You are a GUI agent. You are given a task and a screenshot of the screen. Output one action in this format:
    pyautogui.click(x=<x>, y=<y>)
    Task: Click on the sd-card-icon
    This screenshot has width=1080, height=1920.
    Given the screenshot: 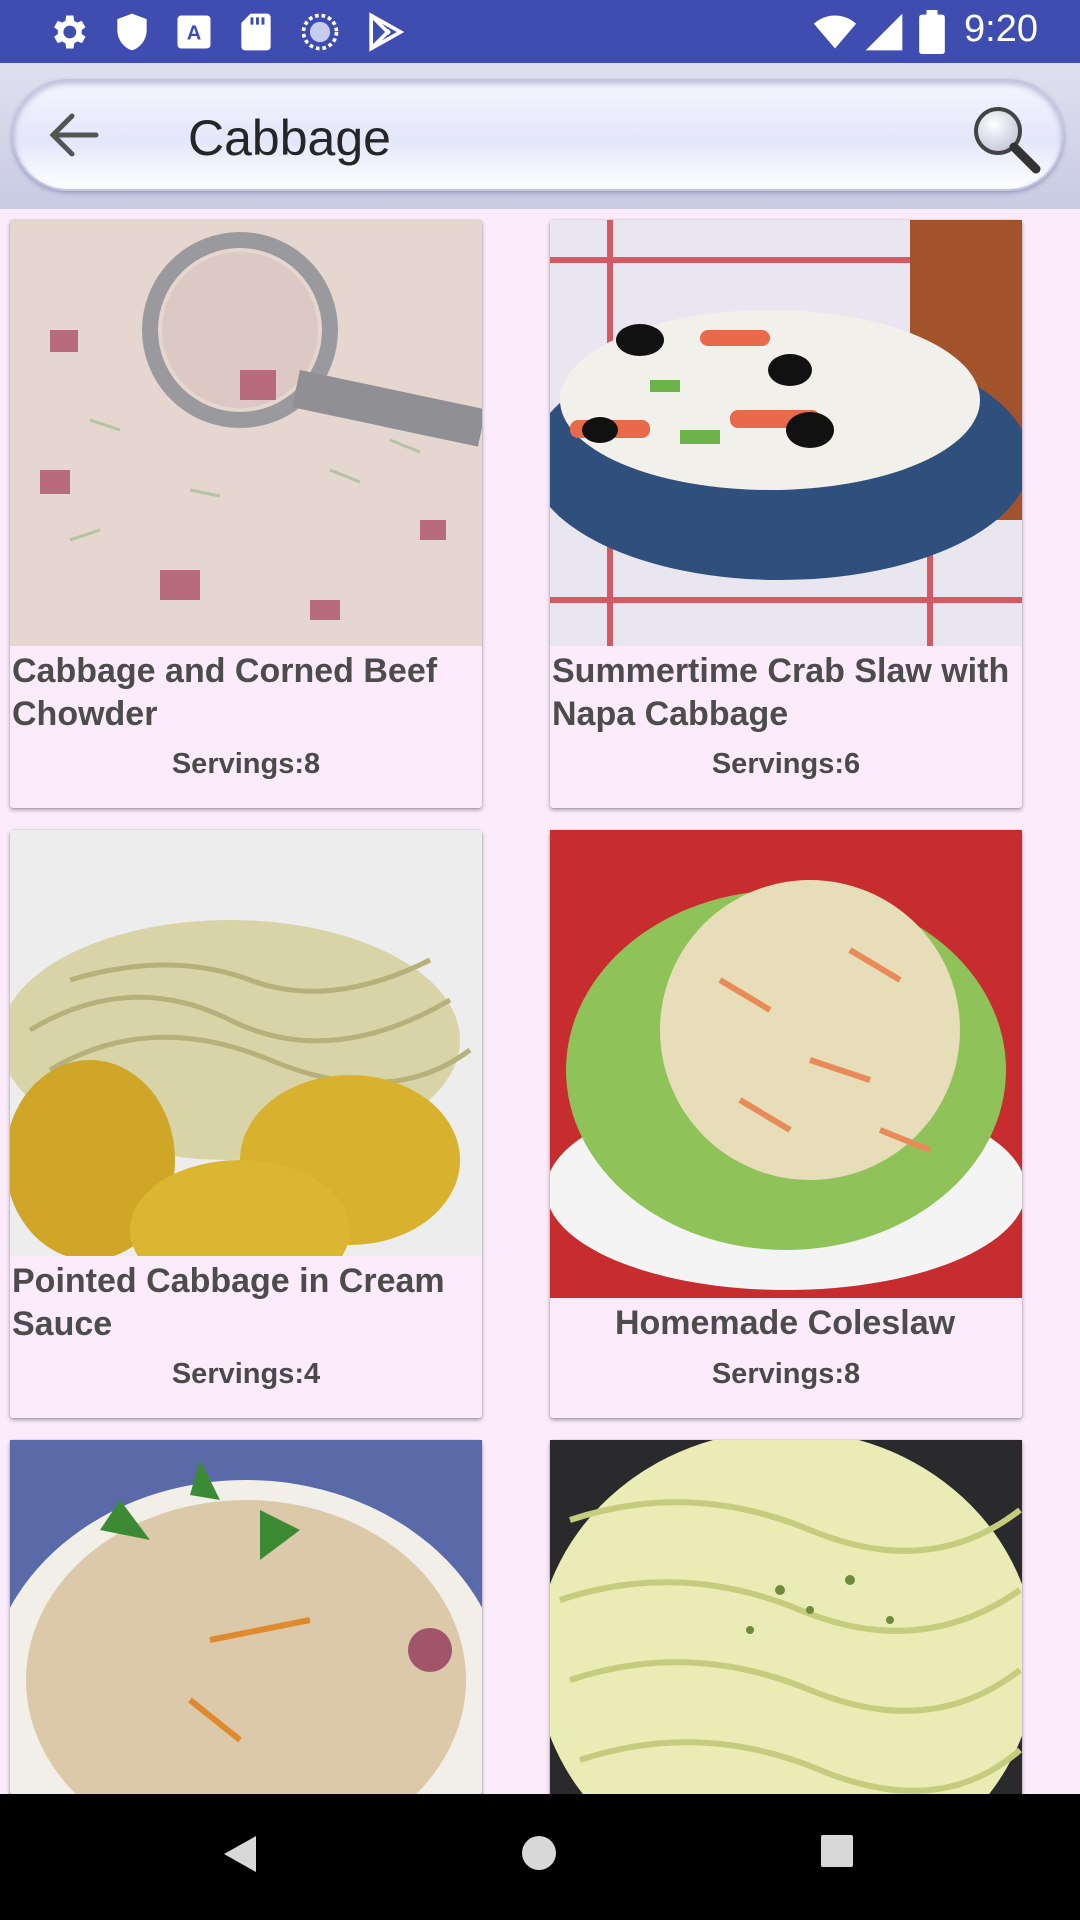 What is the action you would take?
    pyautogui.click(x=256, y=32)
    